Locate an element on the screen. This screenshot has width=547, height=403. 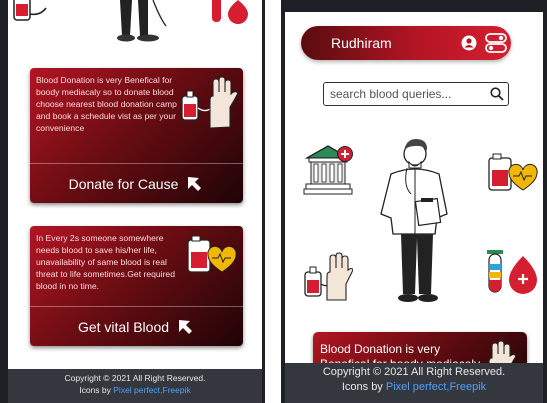
brand-name: Rudhiram is located at coordinates (361, 43).